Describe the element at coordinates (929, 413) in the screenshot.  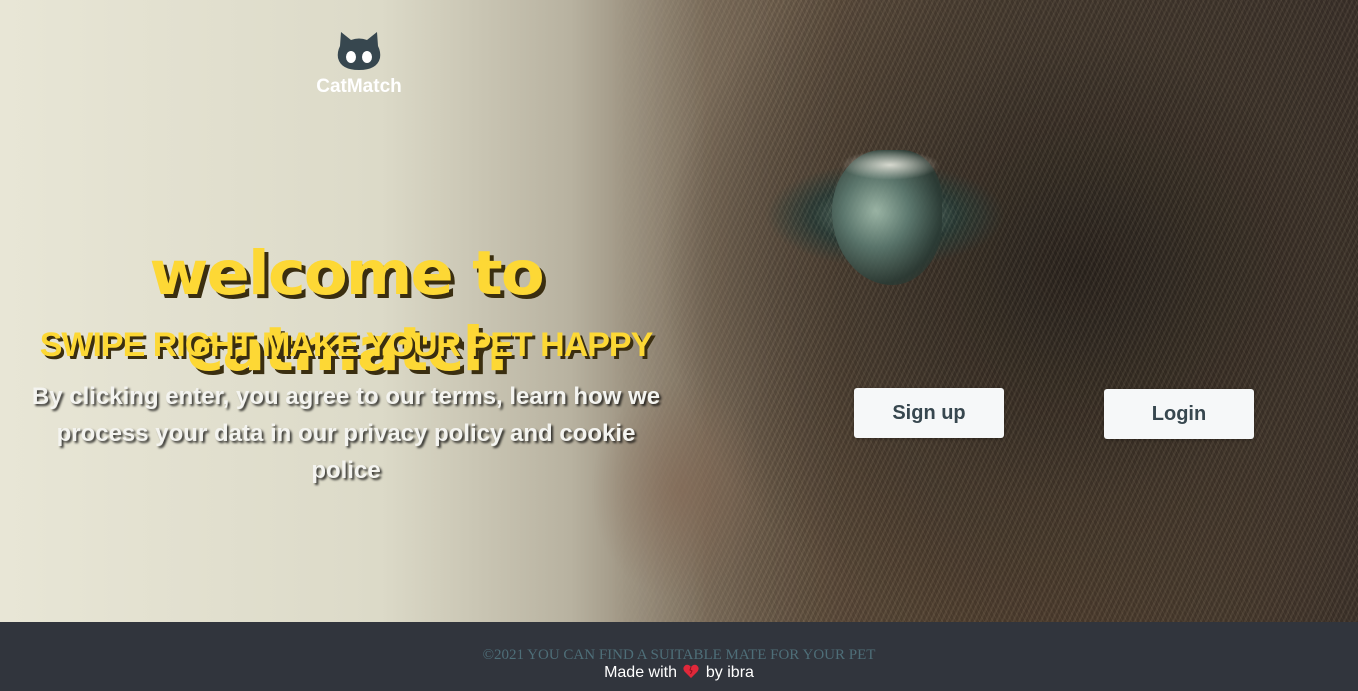
I see `signup-button: Sign up` at that location.